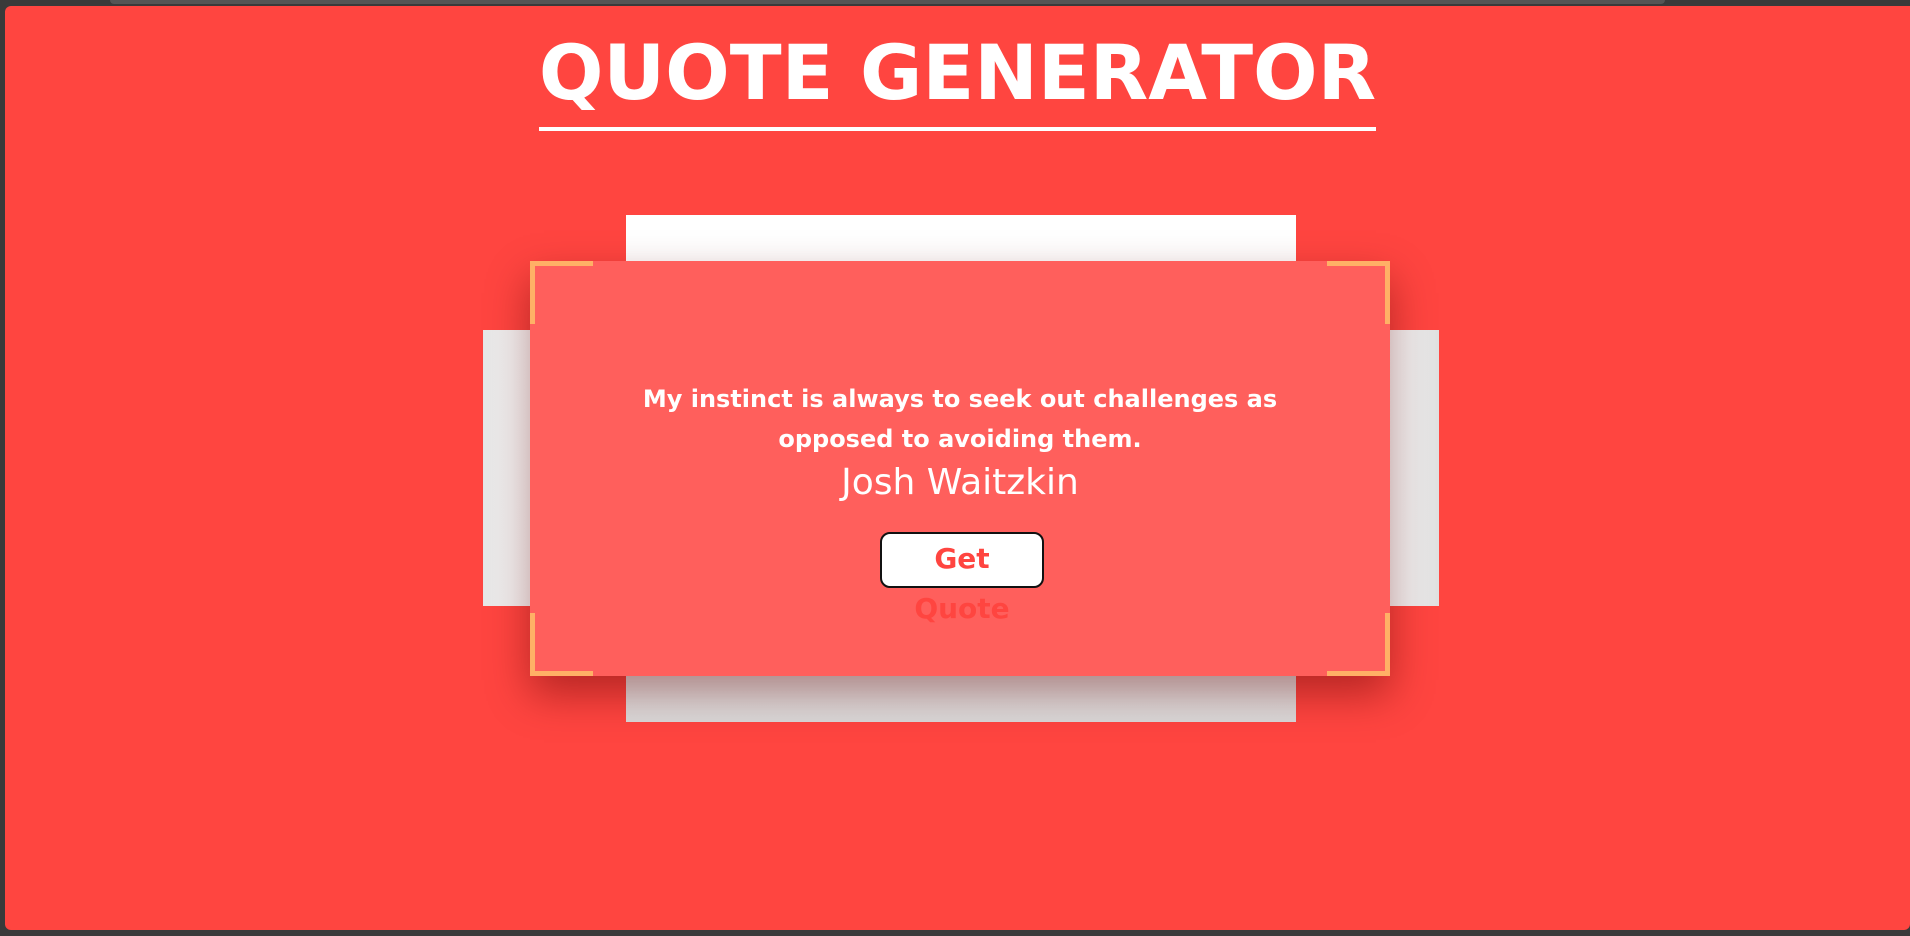 The image size is (1910, 936). I want to click on quote-author: Josh Waitzkin, so click(960, 482).